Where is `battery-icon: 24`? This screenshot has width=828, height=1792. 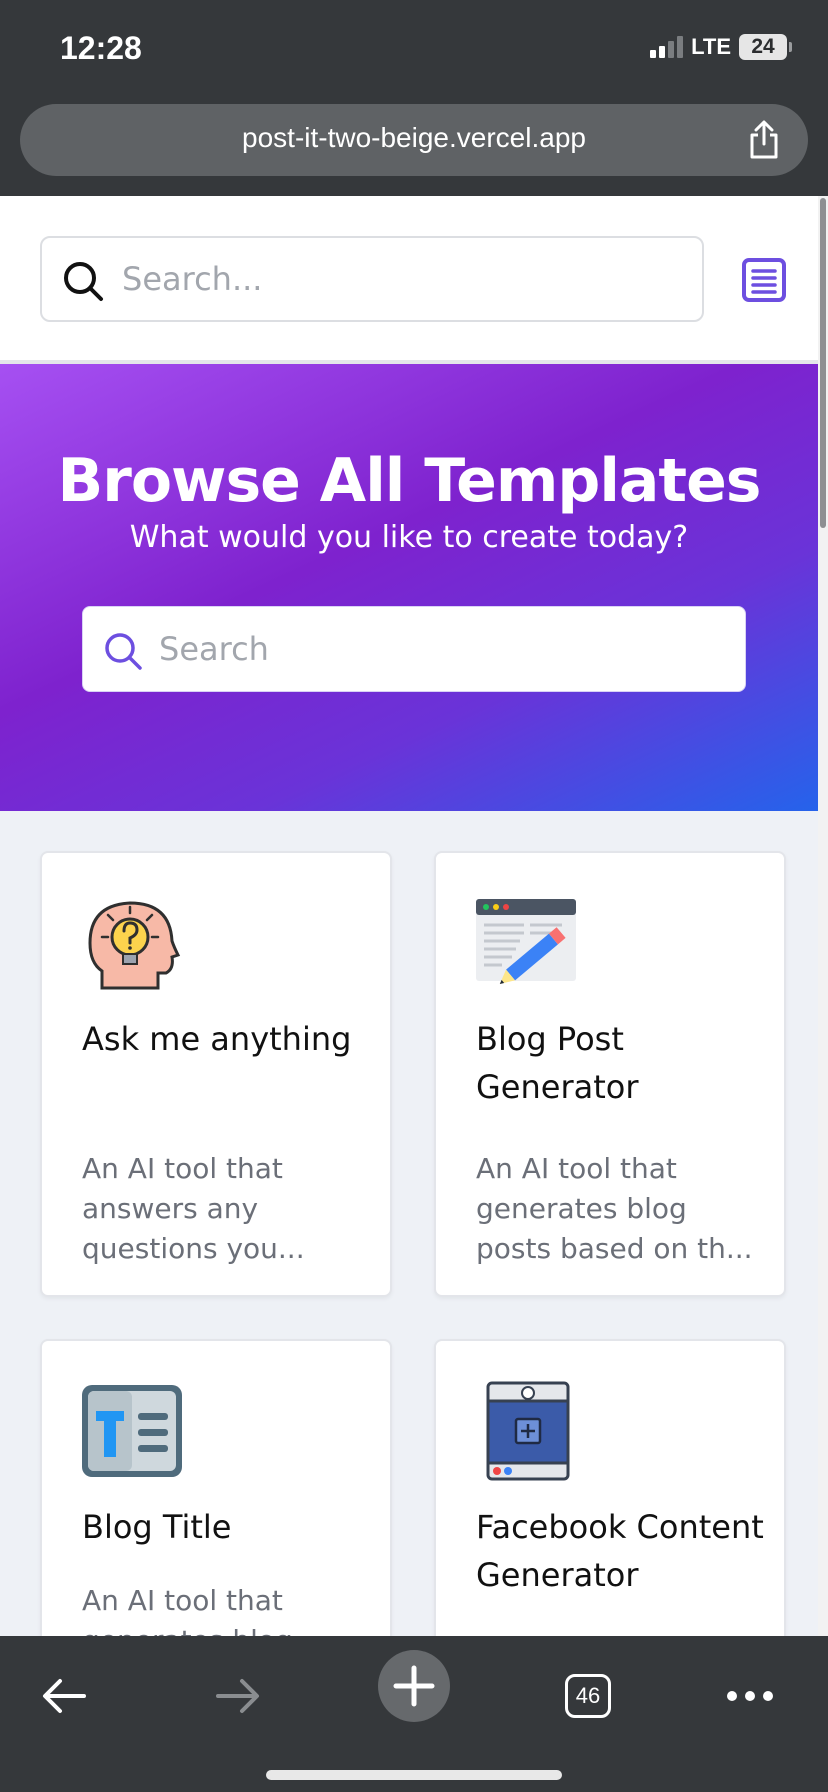 battery-icon: 24 is located at coordinates (765, 47).